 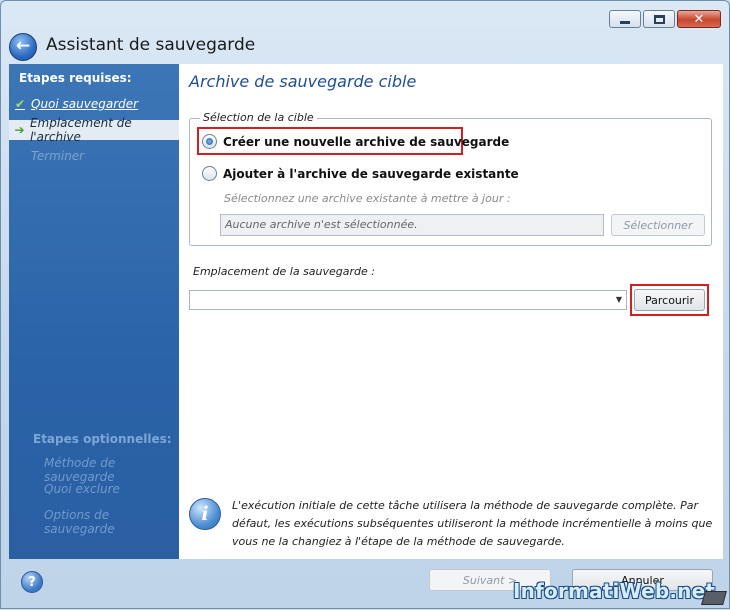 I want to click on sidebar-item-exclure: Quoi exclure, so click(x=82, y=489).